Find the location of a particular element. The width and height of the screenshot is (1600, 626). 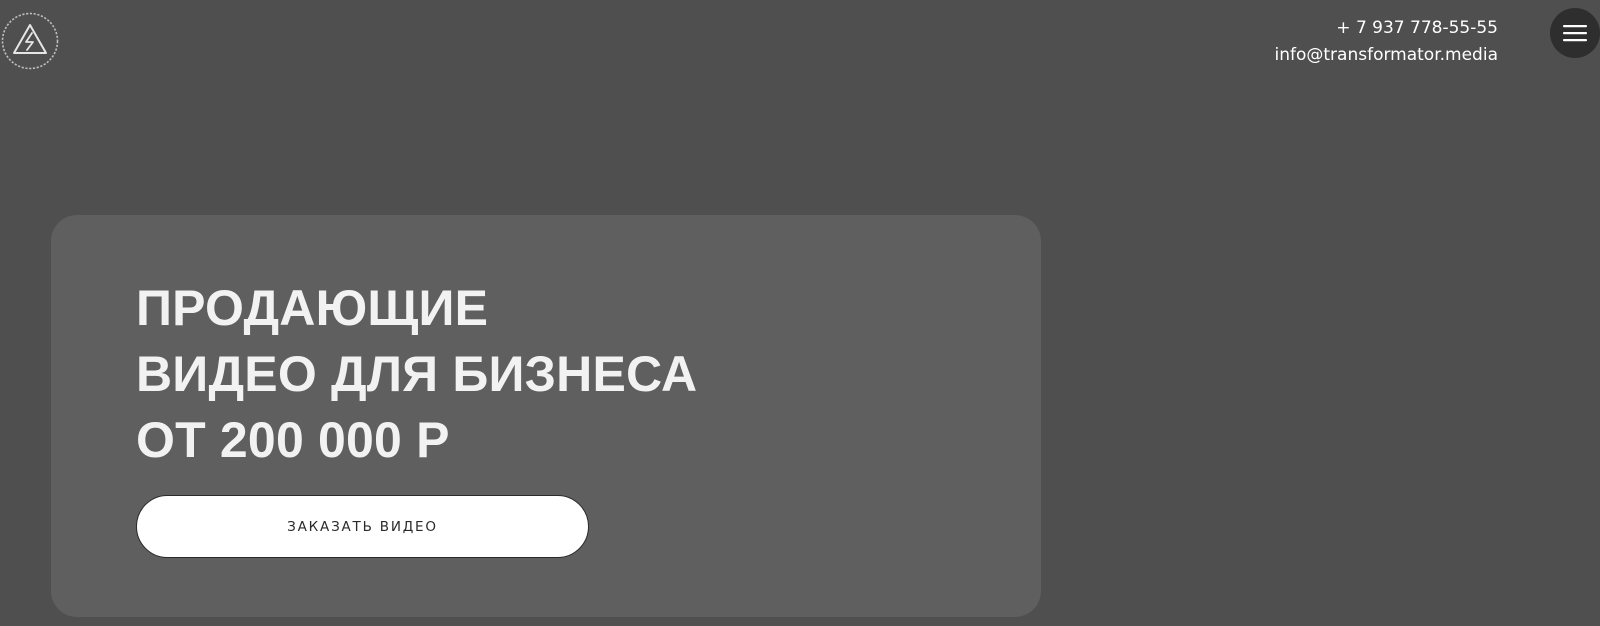

hamburger-menu-icon is located at coordinates (1575, 33).